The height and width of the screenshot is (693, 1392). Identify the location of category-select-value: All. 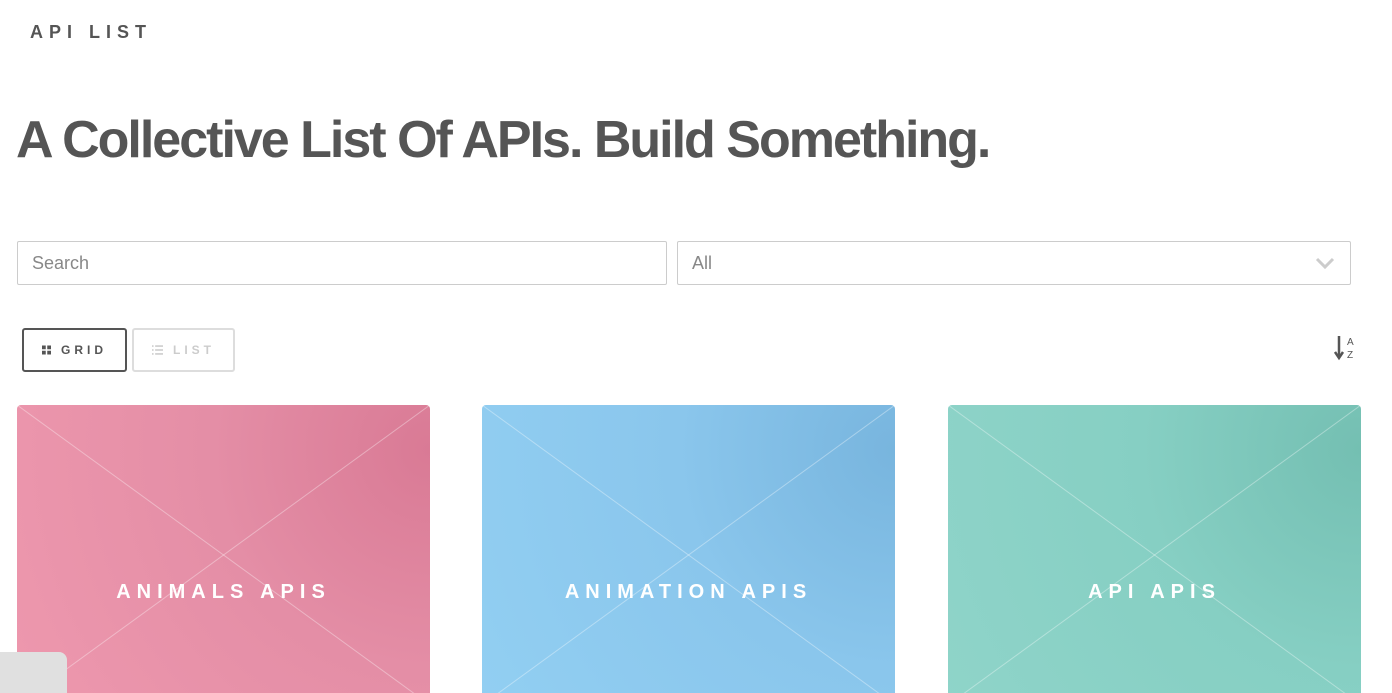
(702, 262).